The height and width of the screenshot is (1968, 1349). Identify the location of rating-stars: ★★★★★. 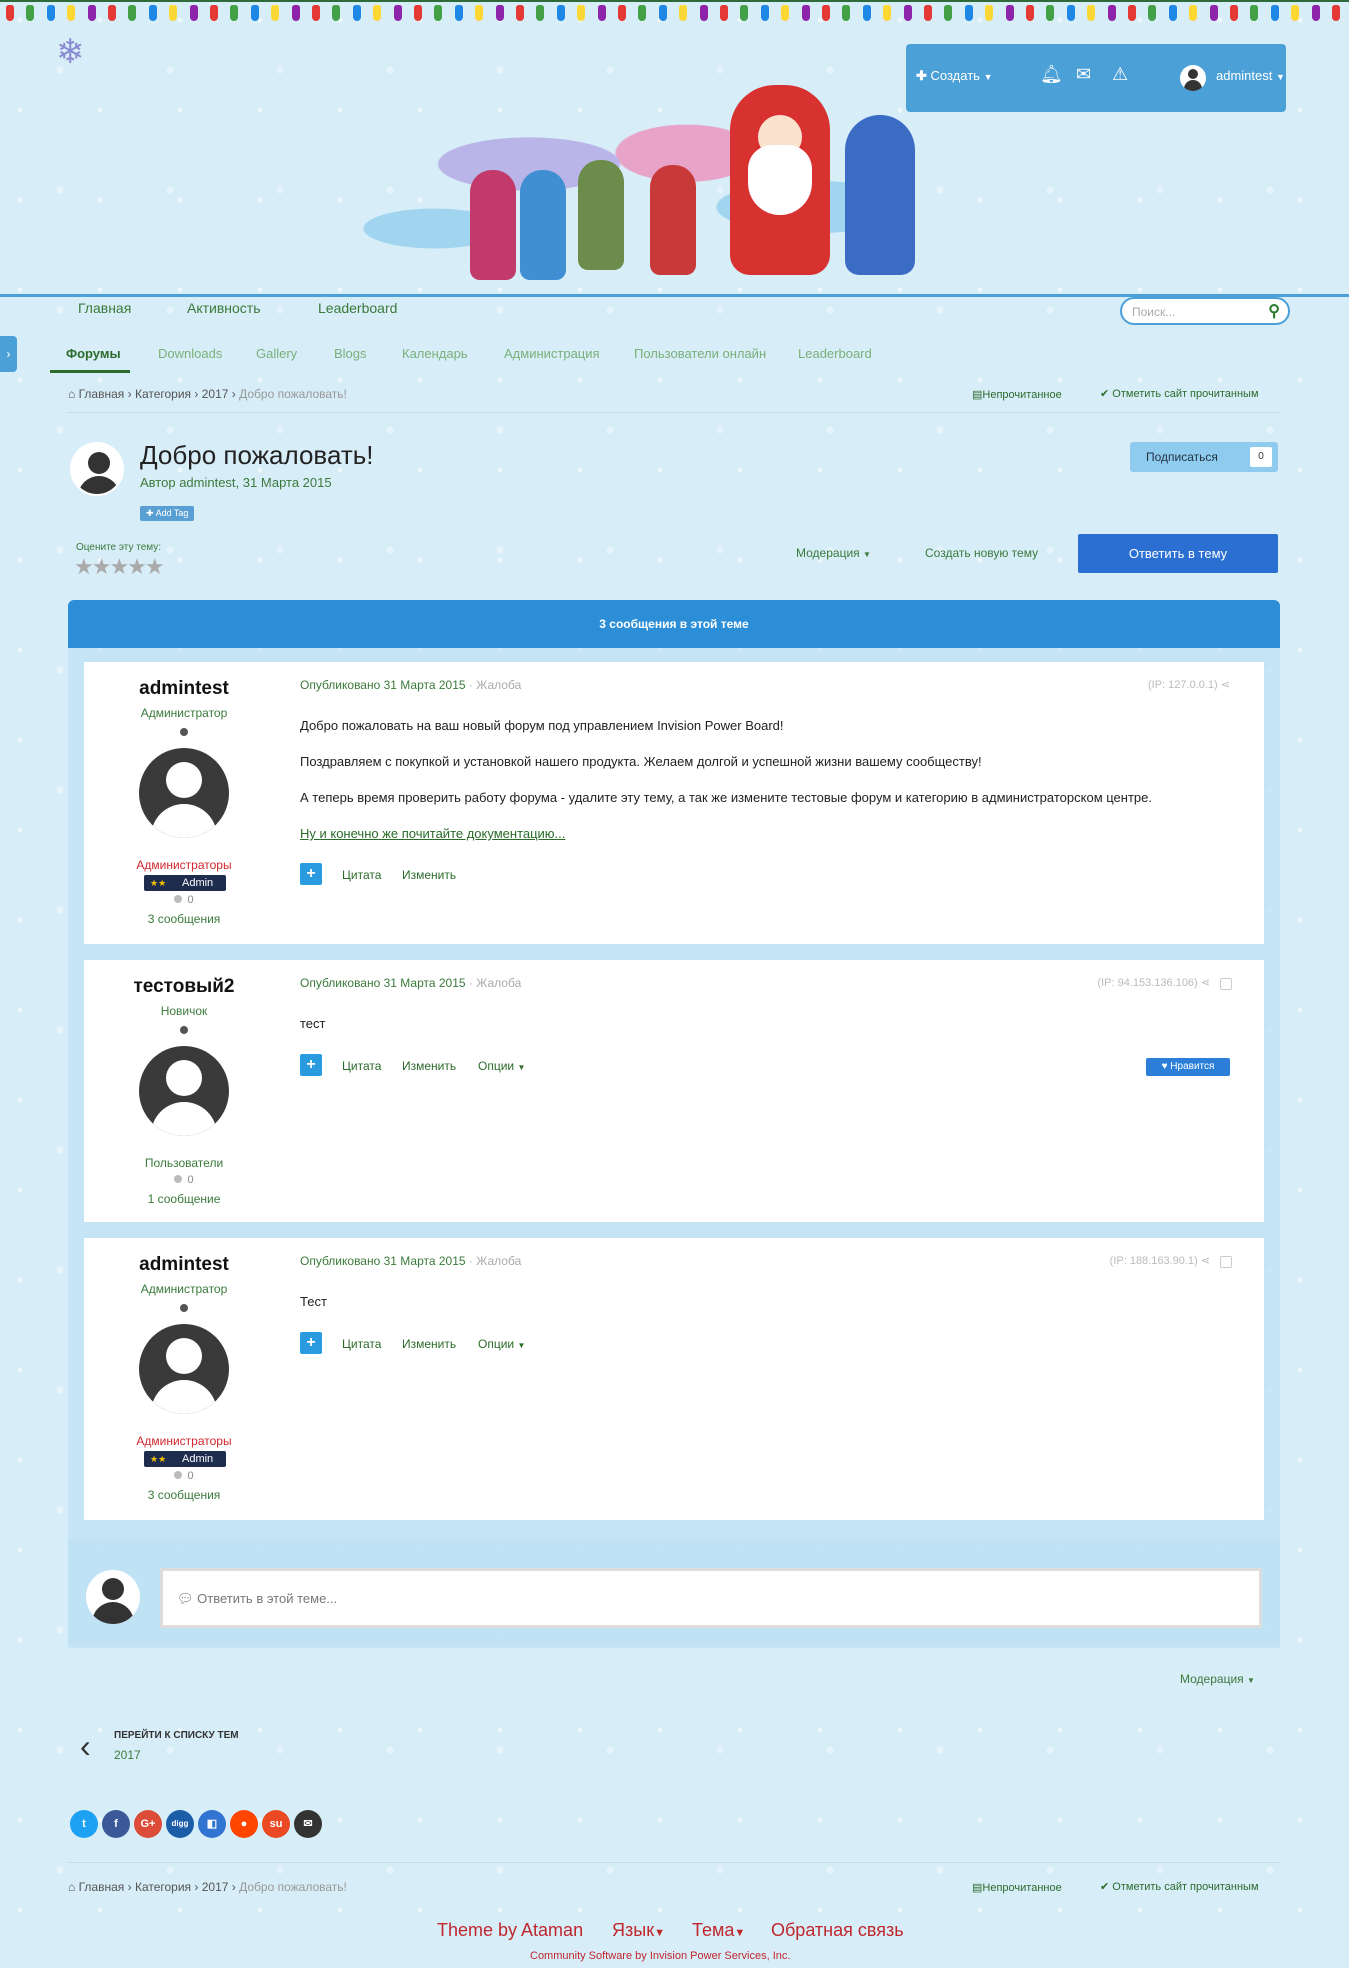
(119, 567).